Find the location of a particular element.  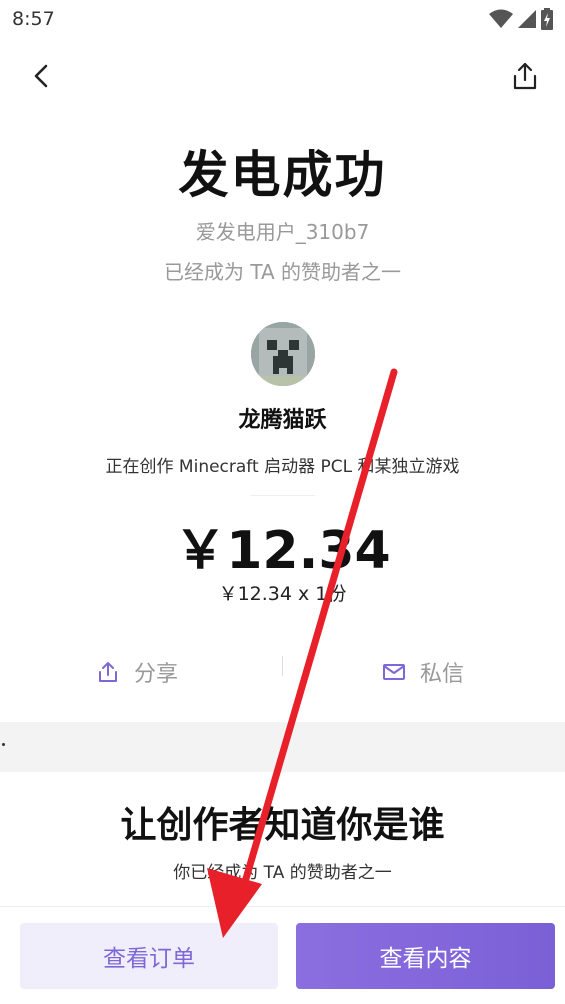

payment-detail: ￥12.34 x 1份 is located at coordinates (282, 594).